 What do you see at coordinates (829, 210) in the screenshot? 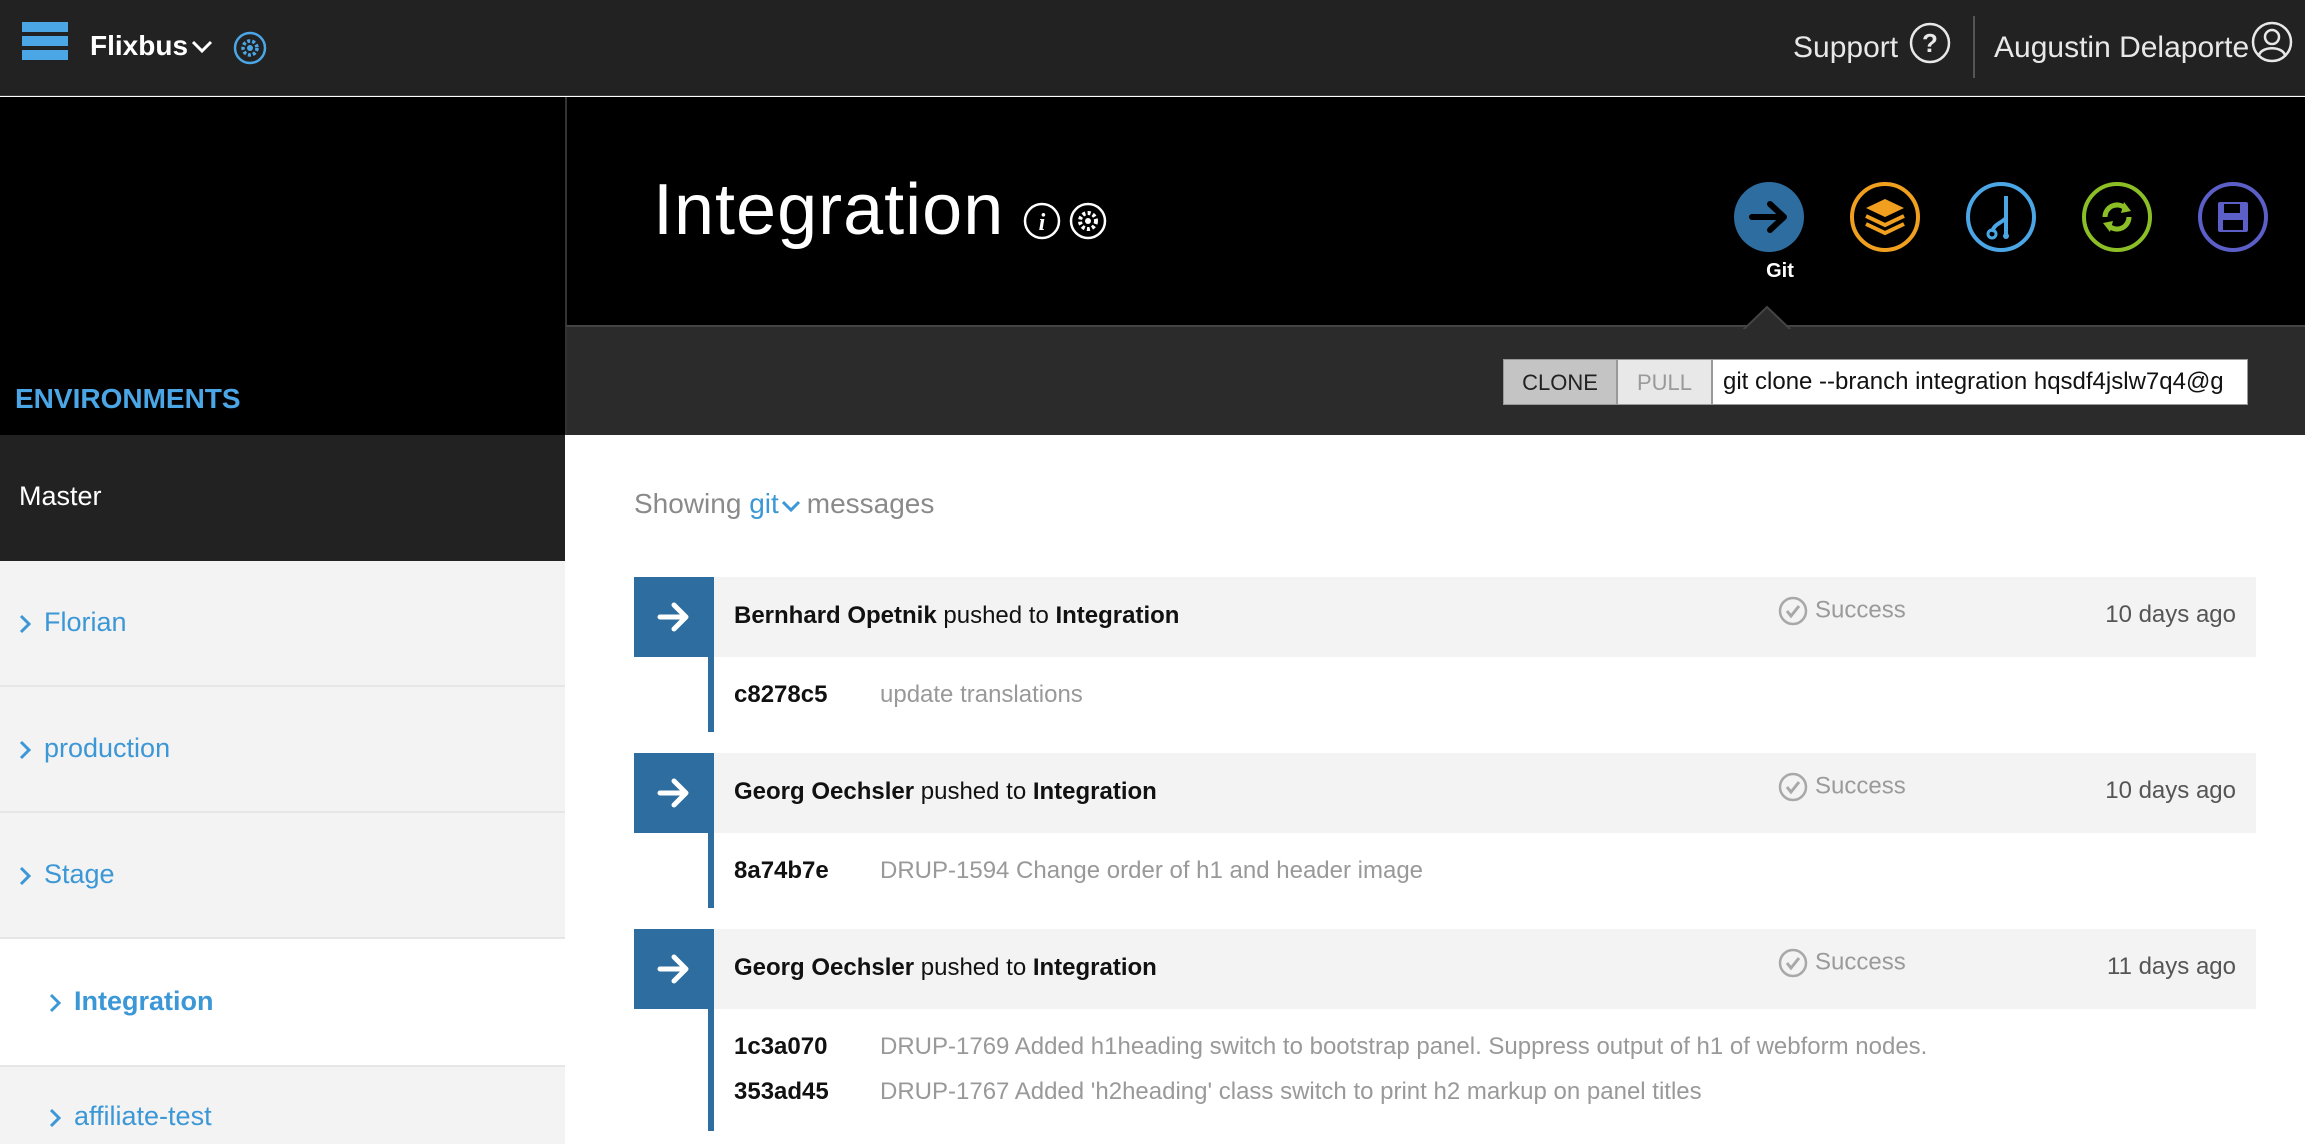
I see `page-title: Integration` at bounding box center [829, 210].